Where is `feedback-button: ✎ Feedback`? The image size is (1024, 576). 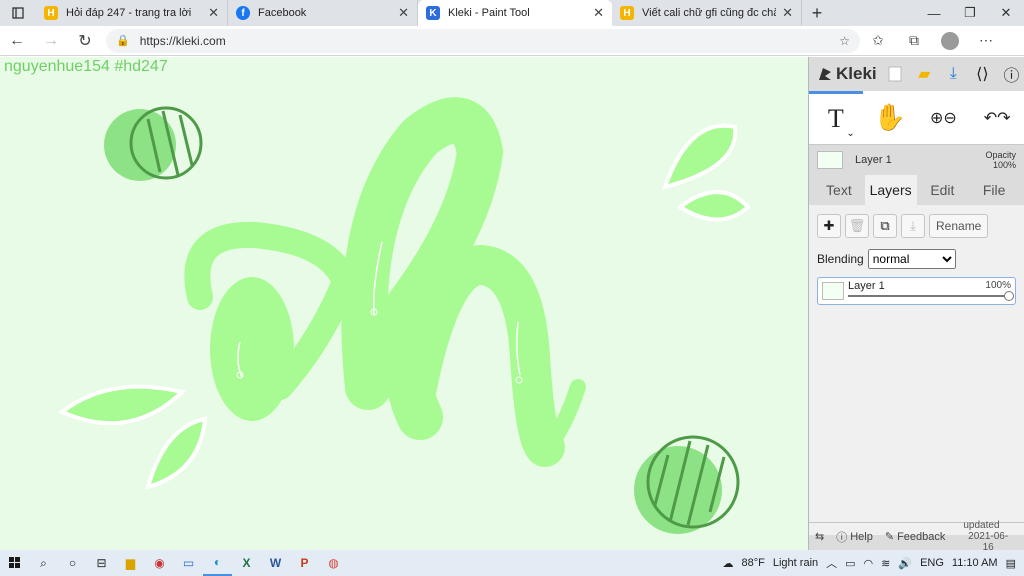 feedback-button: ✎ Feedback is located at coordinates (915, 537).